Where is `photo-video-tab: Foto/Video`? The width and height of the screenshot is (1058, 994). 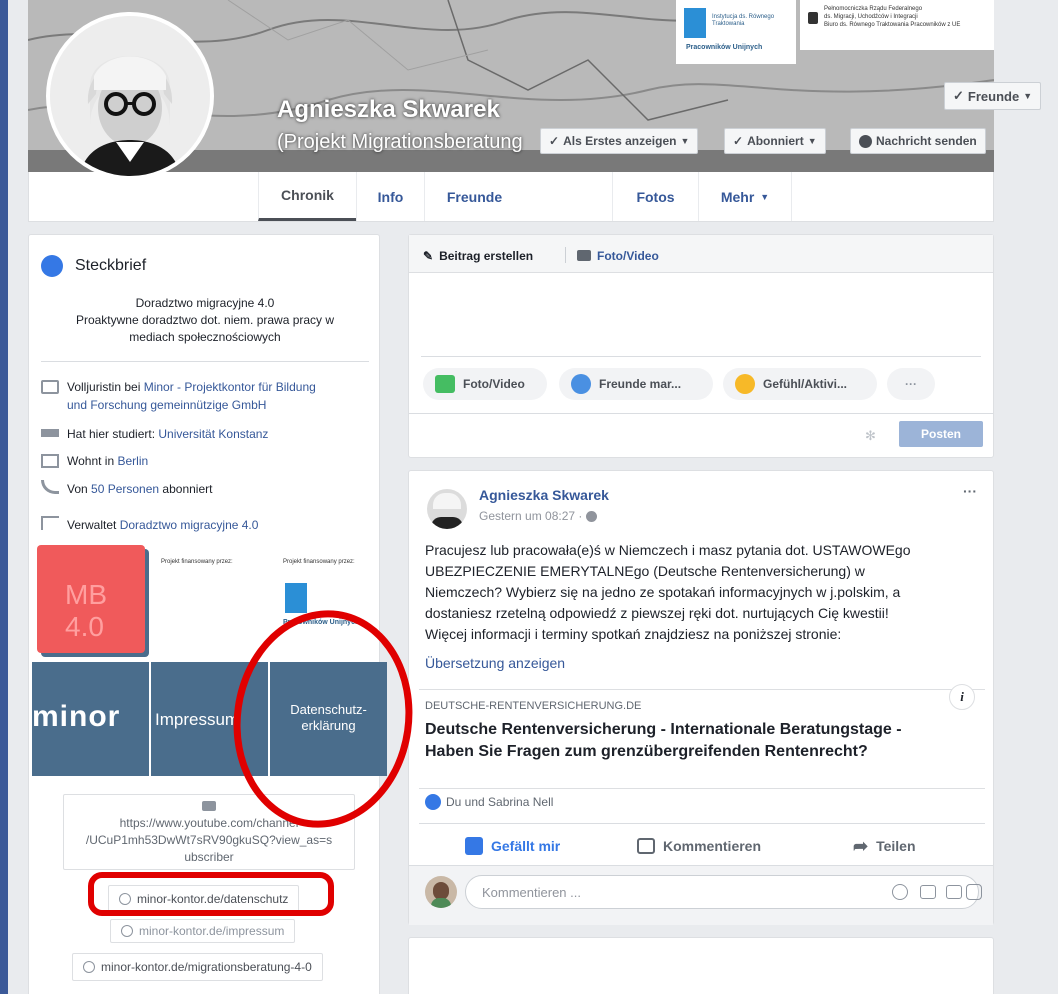
photo-video-tab: Foto/Video is located at coordinates (618, 256).